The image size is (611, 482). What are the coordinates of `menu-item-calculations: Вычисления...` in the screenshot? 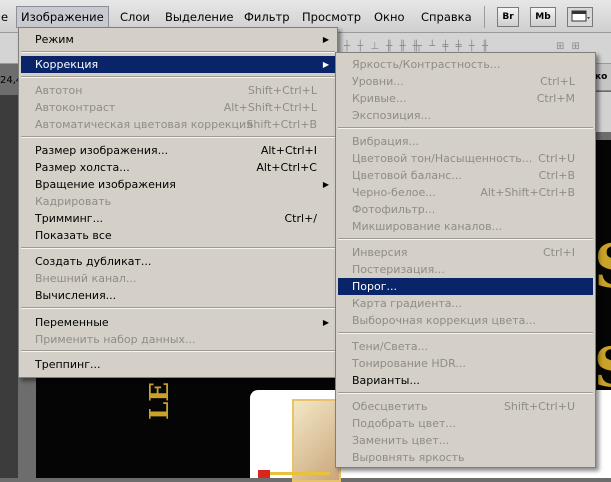 It's located at (178, 295).